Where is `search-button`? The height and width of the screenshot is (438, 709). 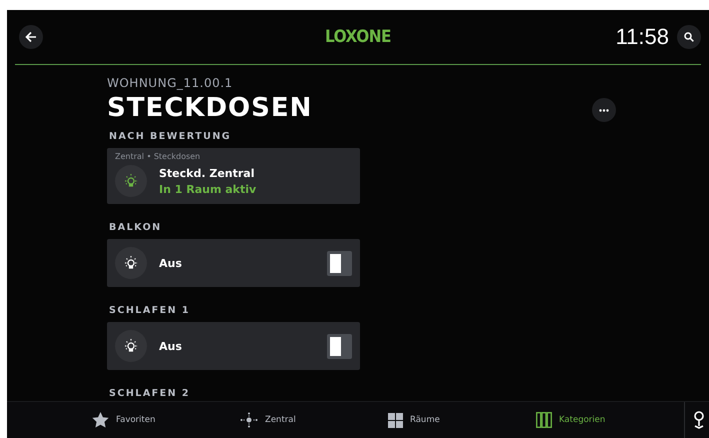
search-button is located at coordinates (689, 37).